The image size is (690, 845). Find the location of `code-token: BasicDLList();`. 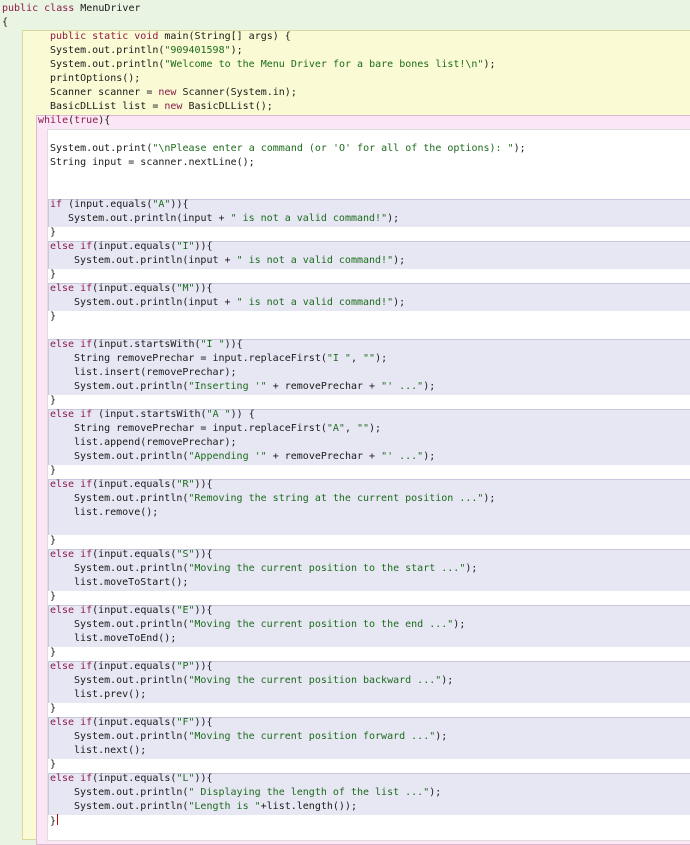

code-token: BasicDLList(); is located at coordinates (227, 106).